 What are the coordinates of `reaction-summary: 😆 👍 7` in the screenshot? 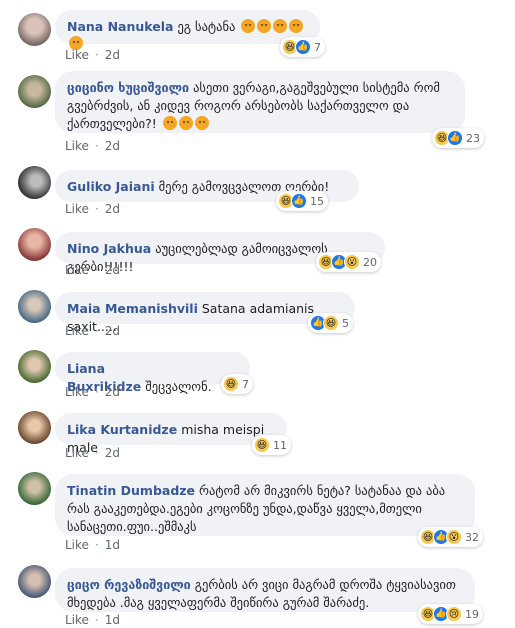 It's located at (302, 47).